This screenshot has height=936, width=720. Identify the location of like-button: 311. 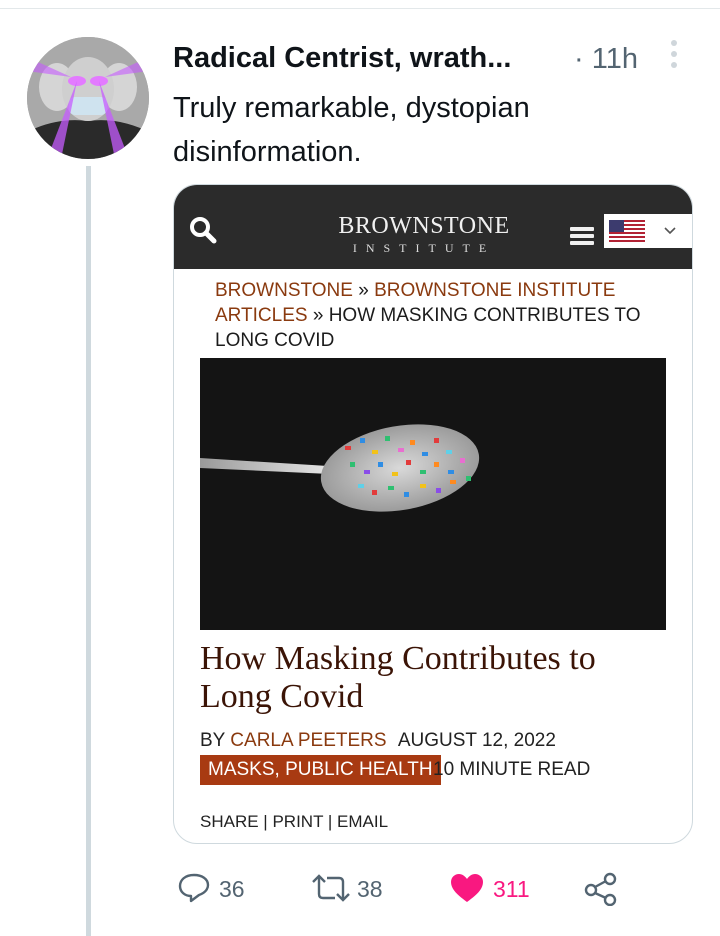
(504, 888).